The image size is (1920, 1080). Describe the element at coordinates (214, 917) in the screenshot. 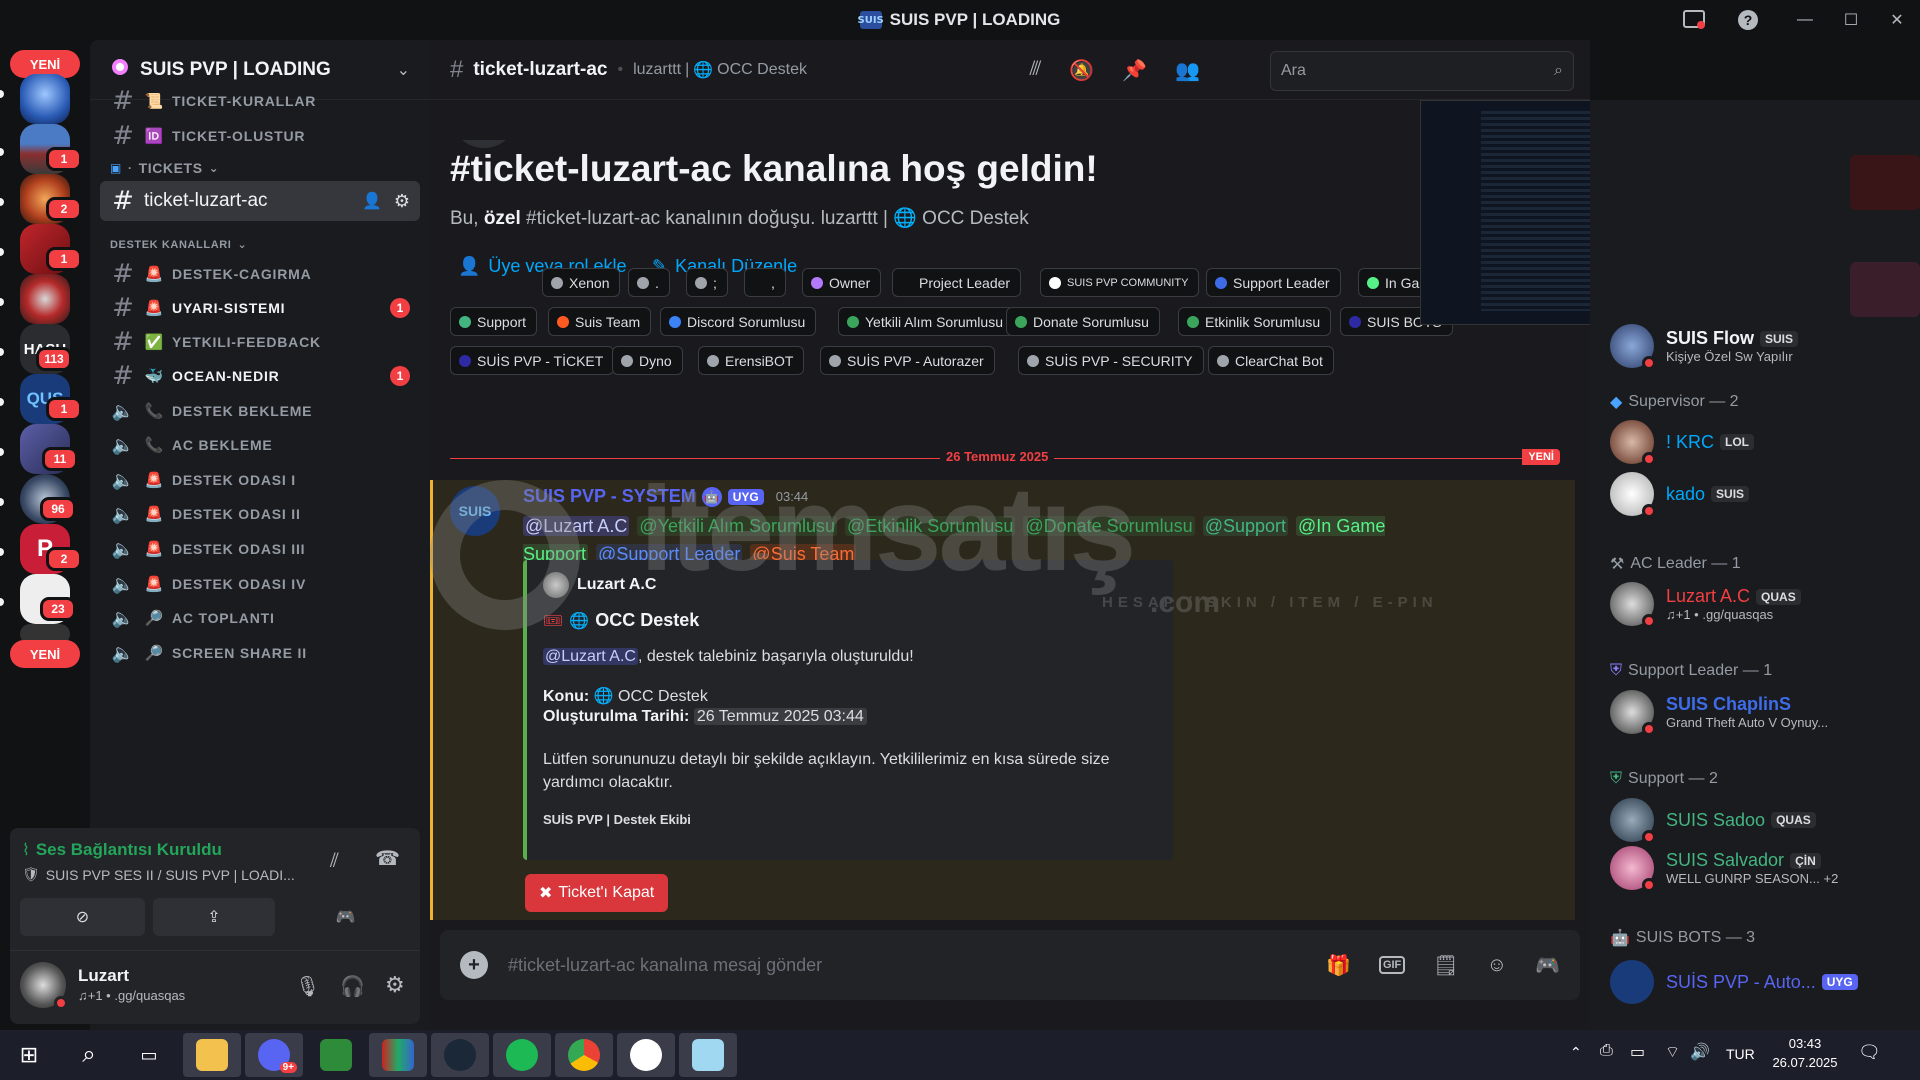

I see `screen-share-button: ⇪` at that location.